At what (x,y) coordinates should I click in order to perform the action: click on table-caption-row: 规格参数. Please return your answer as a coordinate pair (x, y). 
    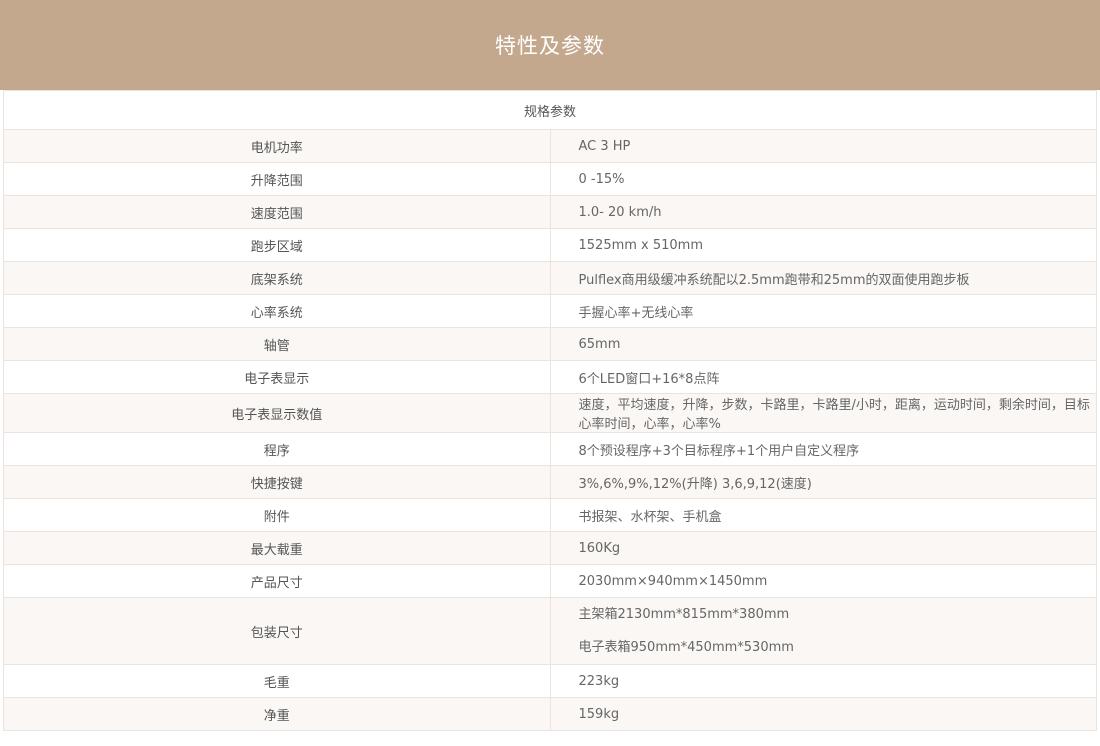
    Looking at the image, I should click on (550, 110).